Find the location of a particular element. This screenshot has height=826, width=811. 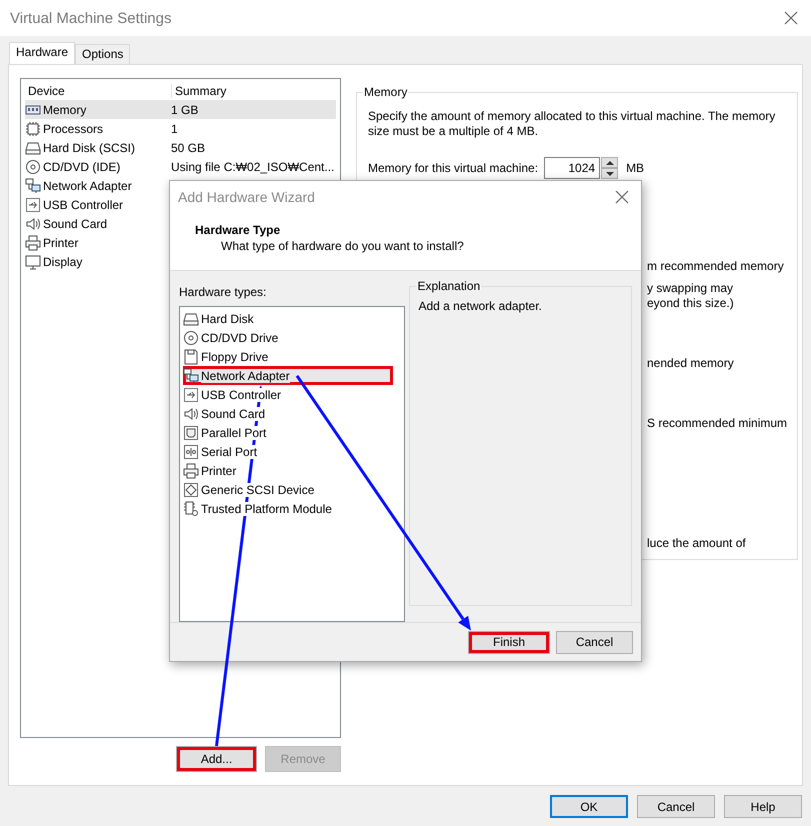

device-summary: 1 GB is located at coordinates (184, 109).